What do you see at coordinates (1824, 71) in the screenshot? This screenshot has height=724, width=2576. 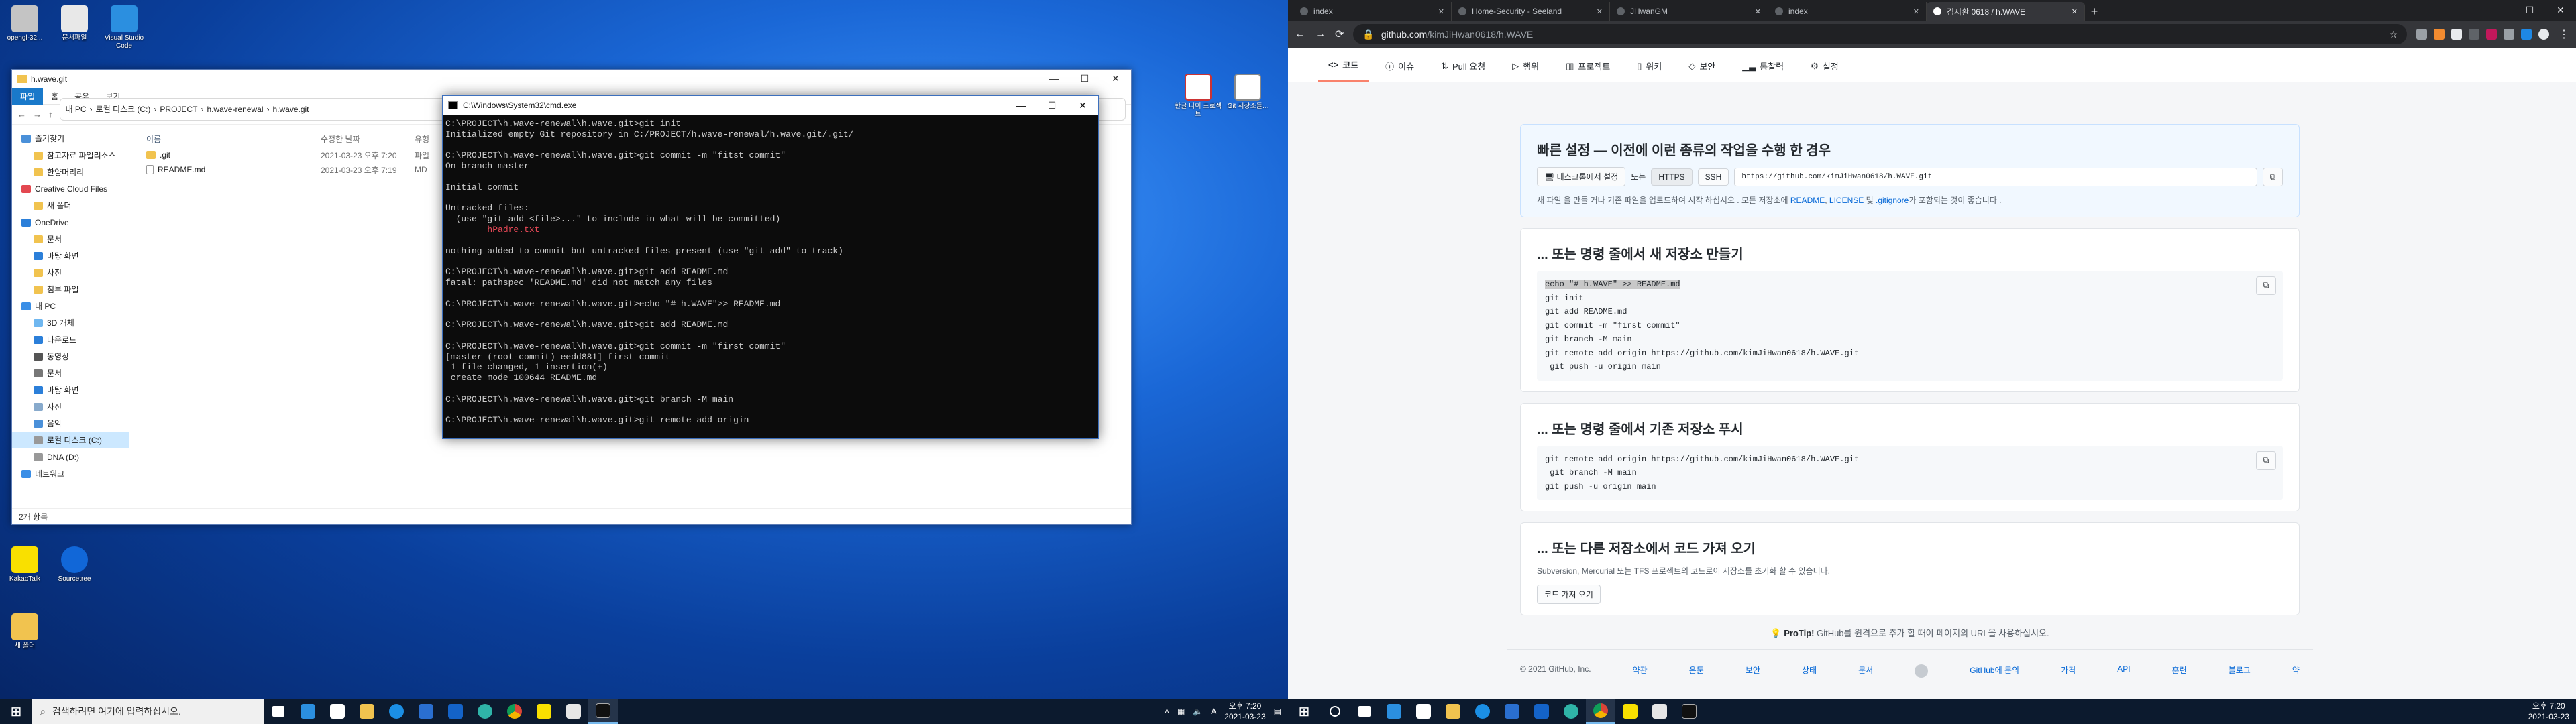 I see `tab-settings: ⚙ 설정` at bounding box center [1824, 71].